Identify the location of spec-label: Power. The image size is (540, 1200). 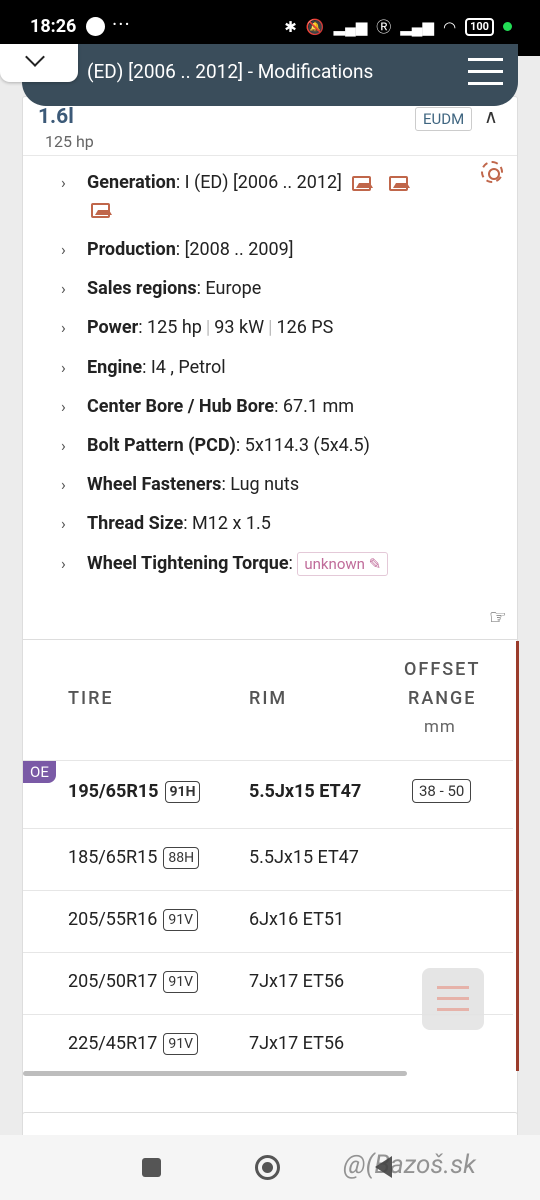
(113, 327).